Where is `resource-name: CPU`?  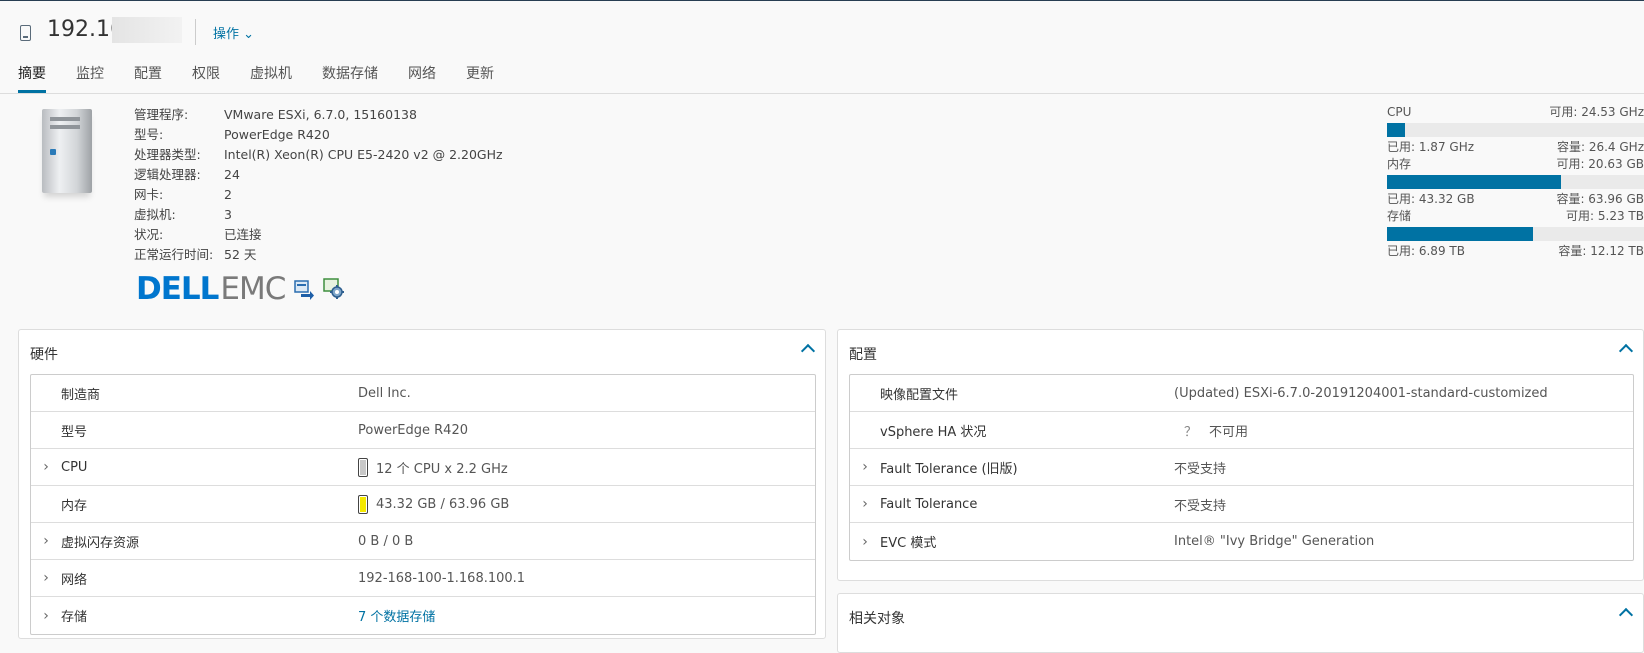
resource-name: CPU is located at coordinates (1399, 112).